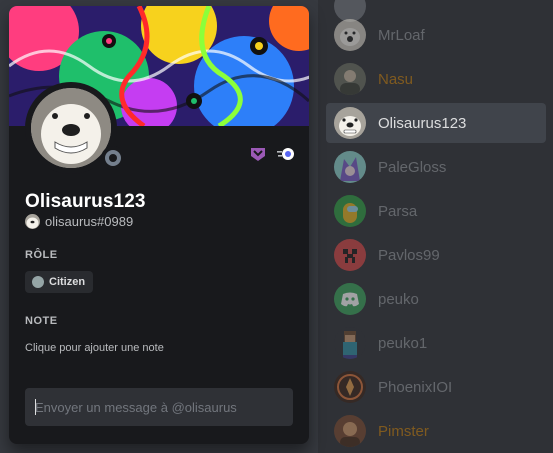 This screenshot has height=453, width=553. What do you see at coordinates (436, 35) in the screenshot?
I see `member-list-item: MrLoaf` at bounding box center [436, 35].